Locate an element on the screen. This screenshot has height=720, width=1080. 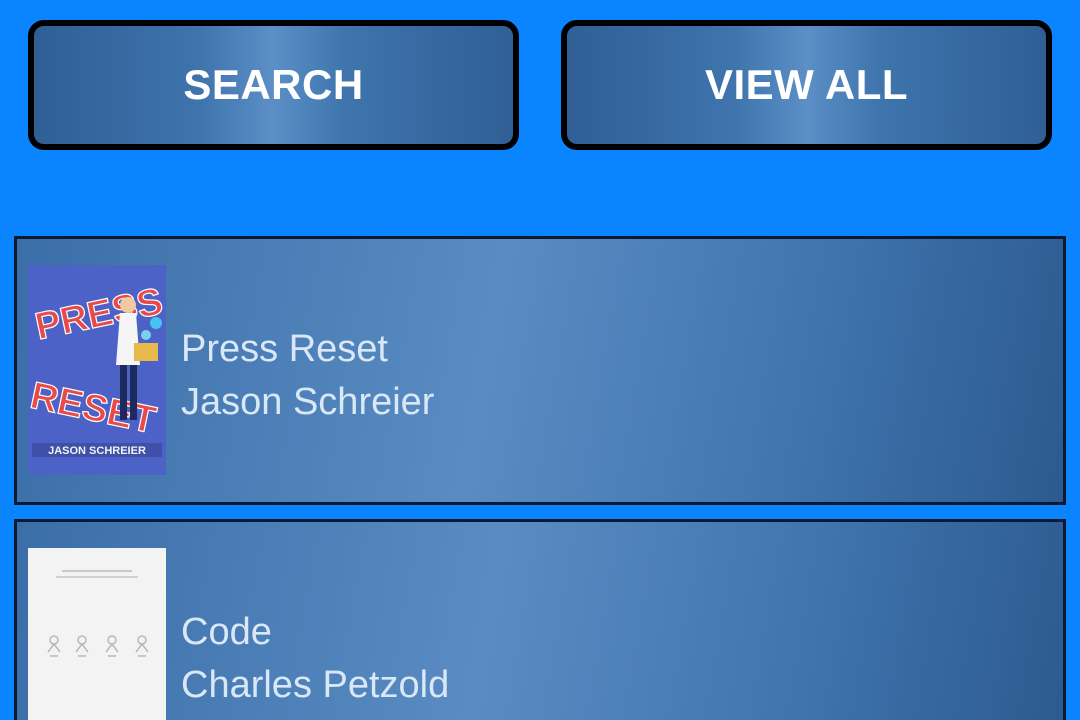
view-all-button-label: VIEW ALL is located at coordinates (806, 84).